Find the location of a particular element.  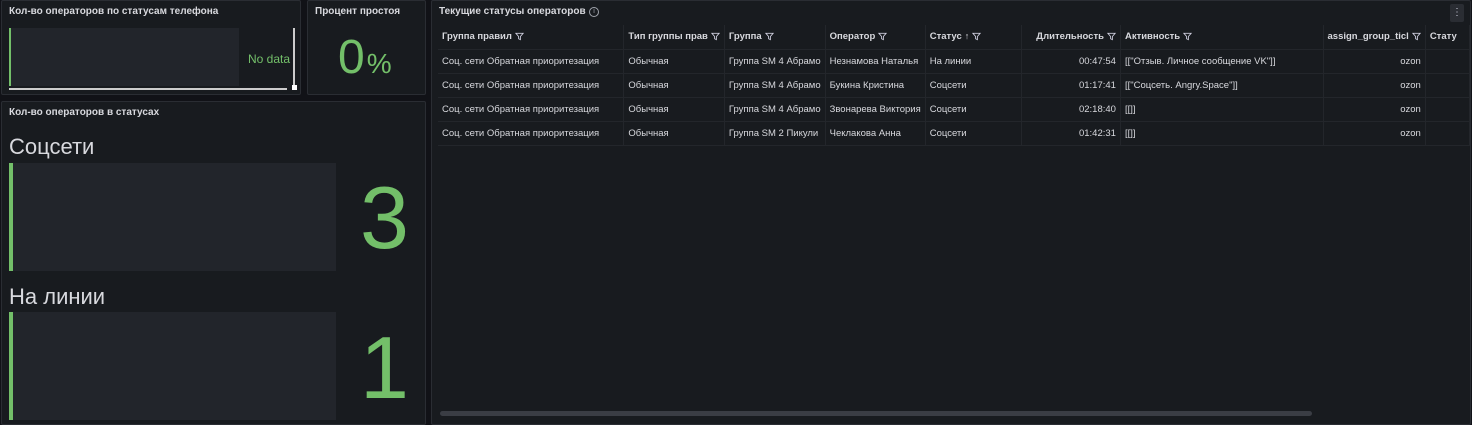

table-cell: 00:47:54 is located at coordinates (1071, 61).